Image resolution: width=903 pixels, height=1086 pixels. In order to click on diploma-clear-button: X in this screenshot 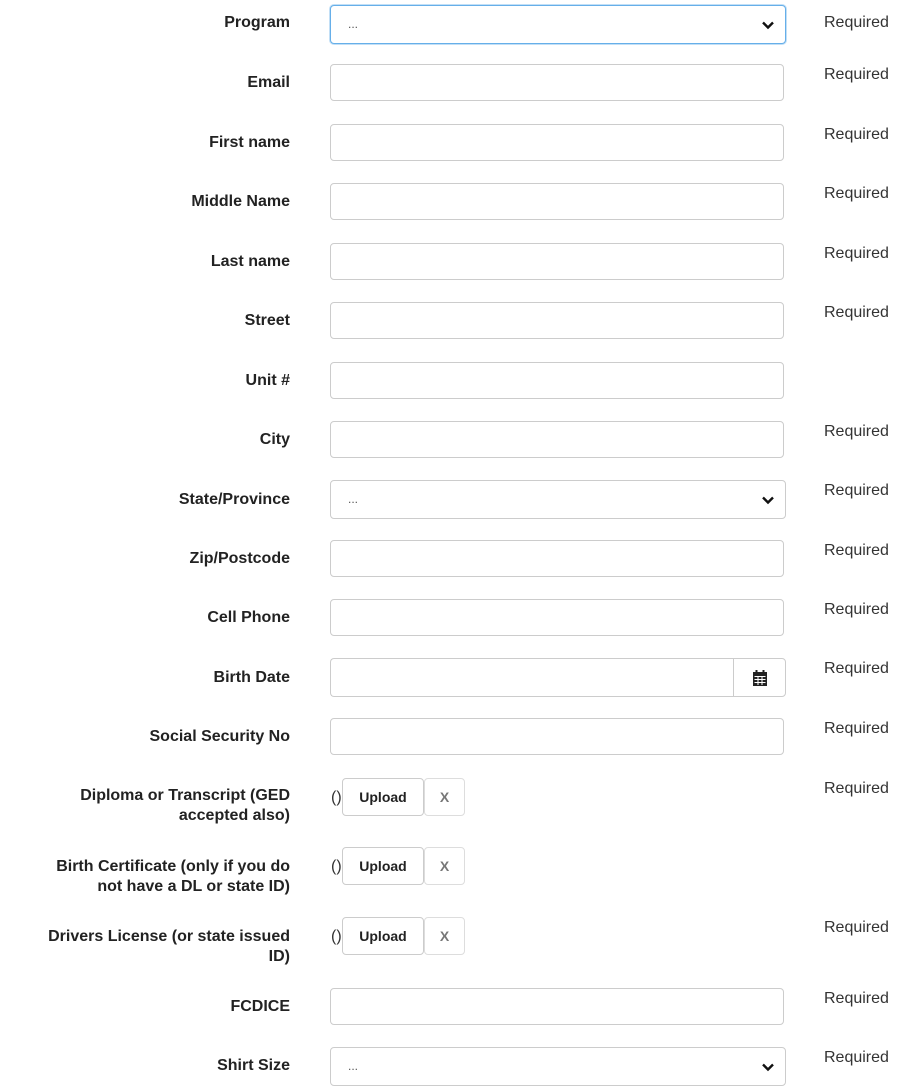, I will do `click(444, 797)`.